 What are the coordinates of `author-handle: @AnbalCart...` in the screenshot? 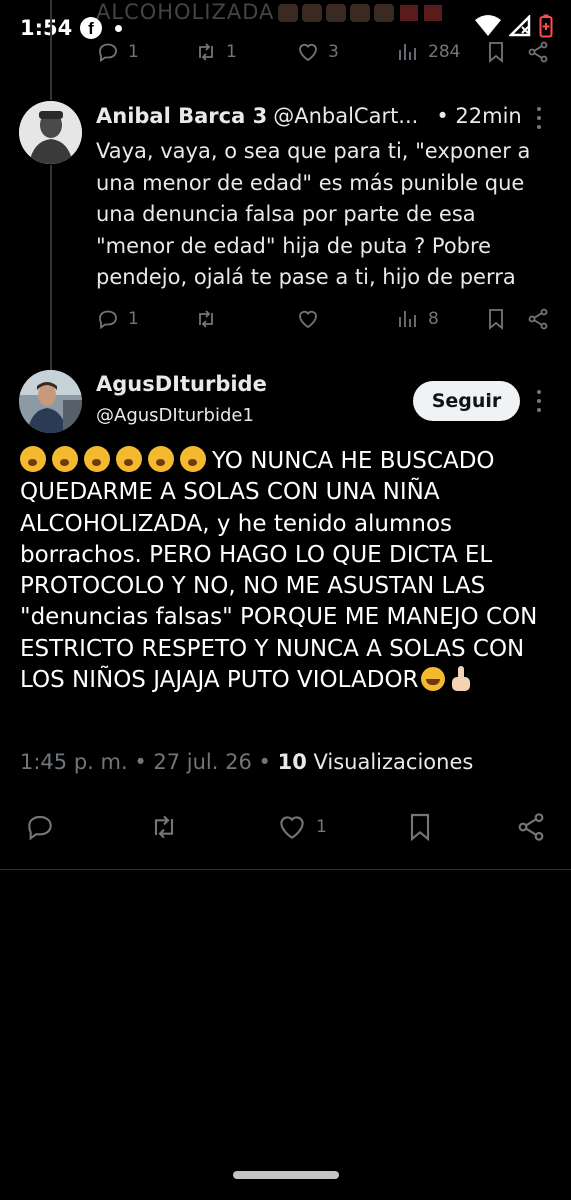 It's located at (345, 116).